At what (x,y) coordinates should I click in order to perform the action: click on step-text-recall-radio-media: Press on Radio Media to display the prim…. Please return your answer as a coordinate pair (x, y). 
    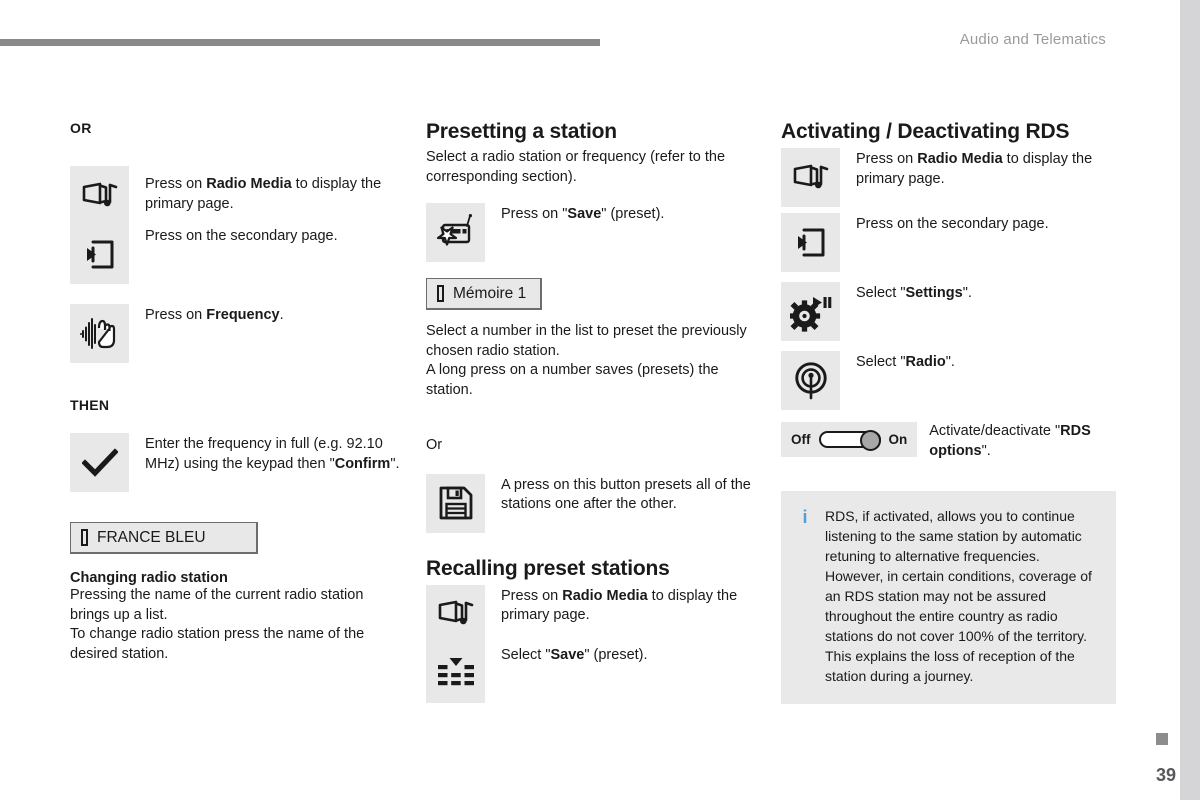
    Looking at the image, I should click on (619, 605).